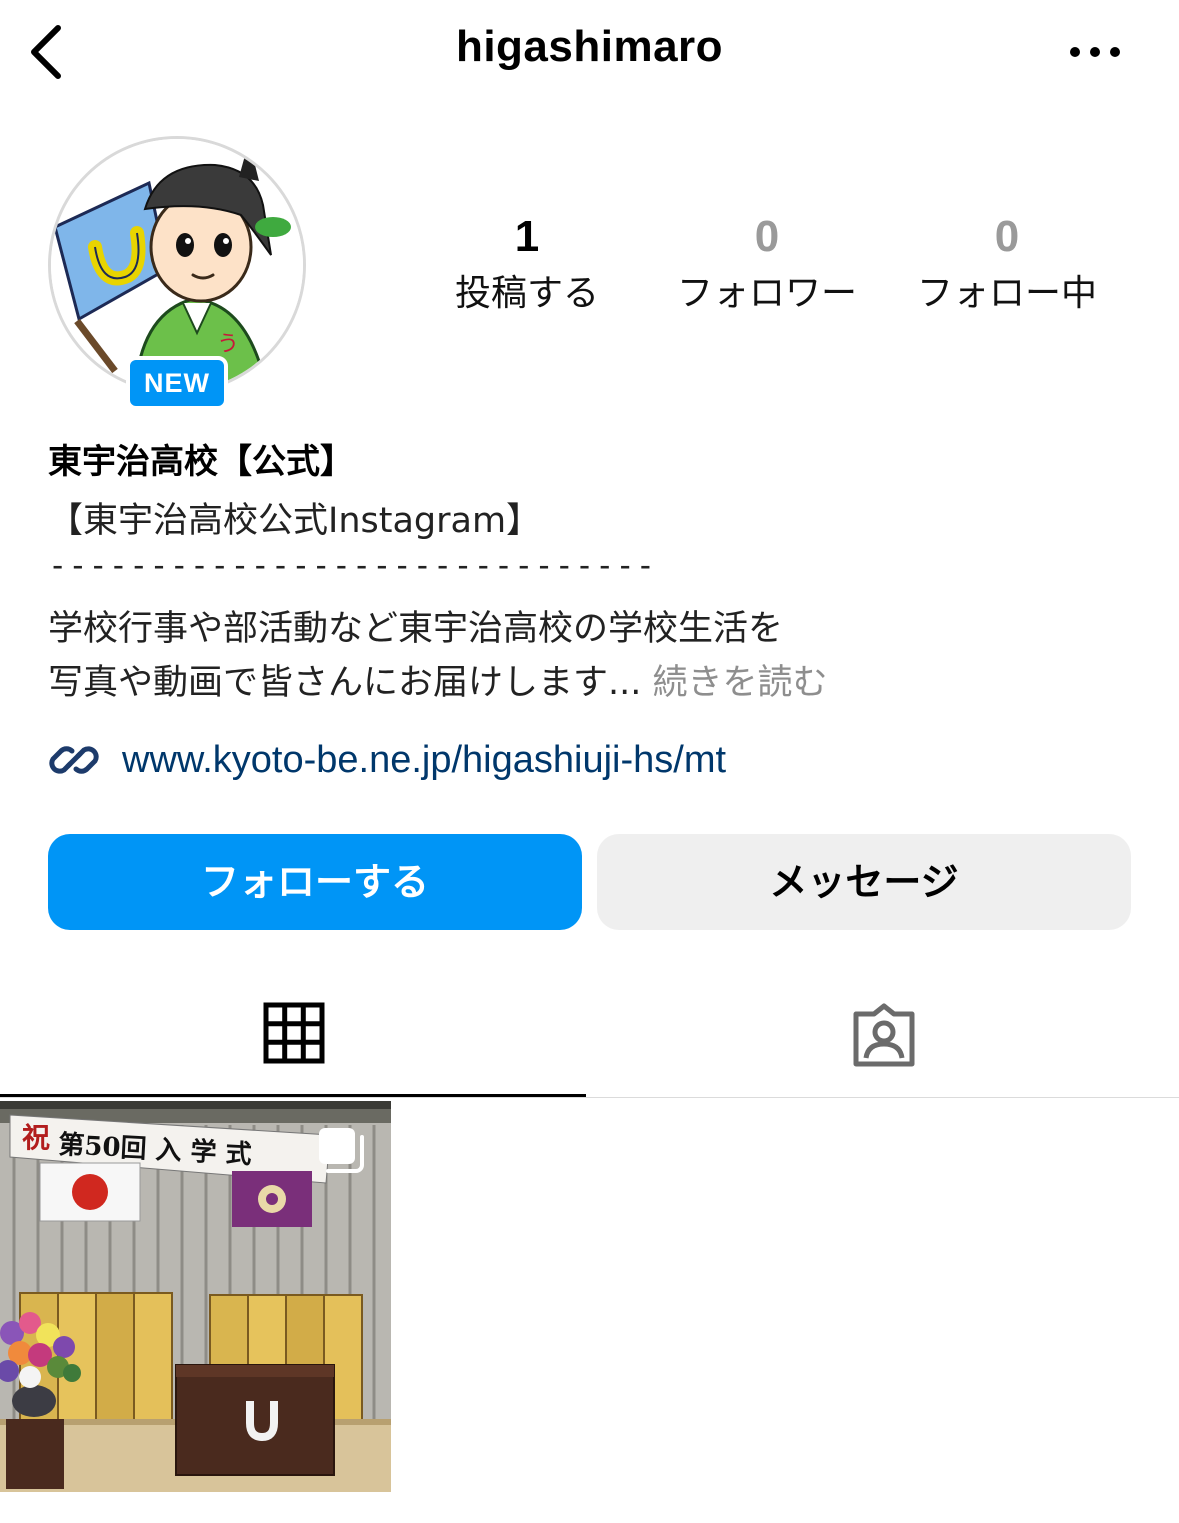  I want to click on tab-posts, so click(293, 1033).